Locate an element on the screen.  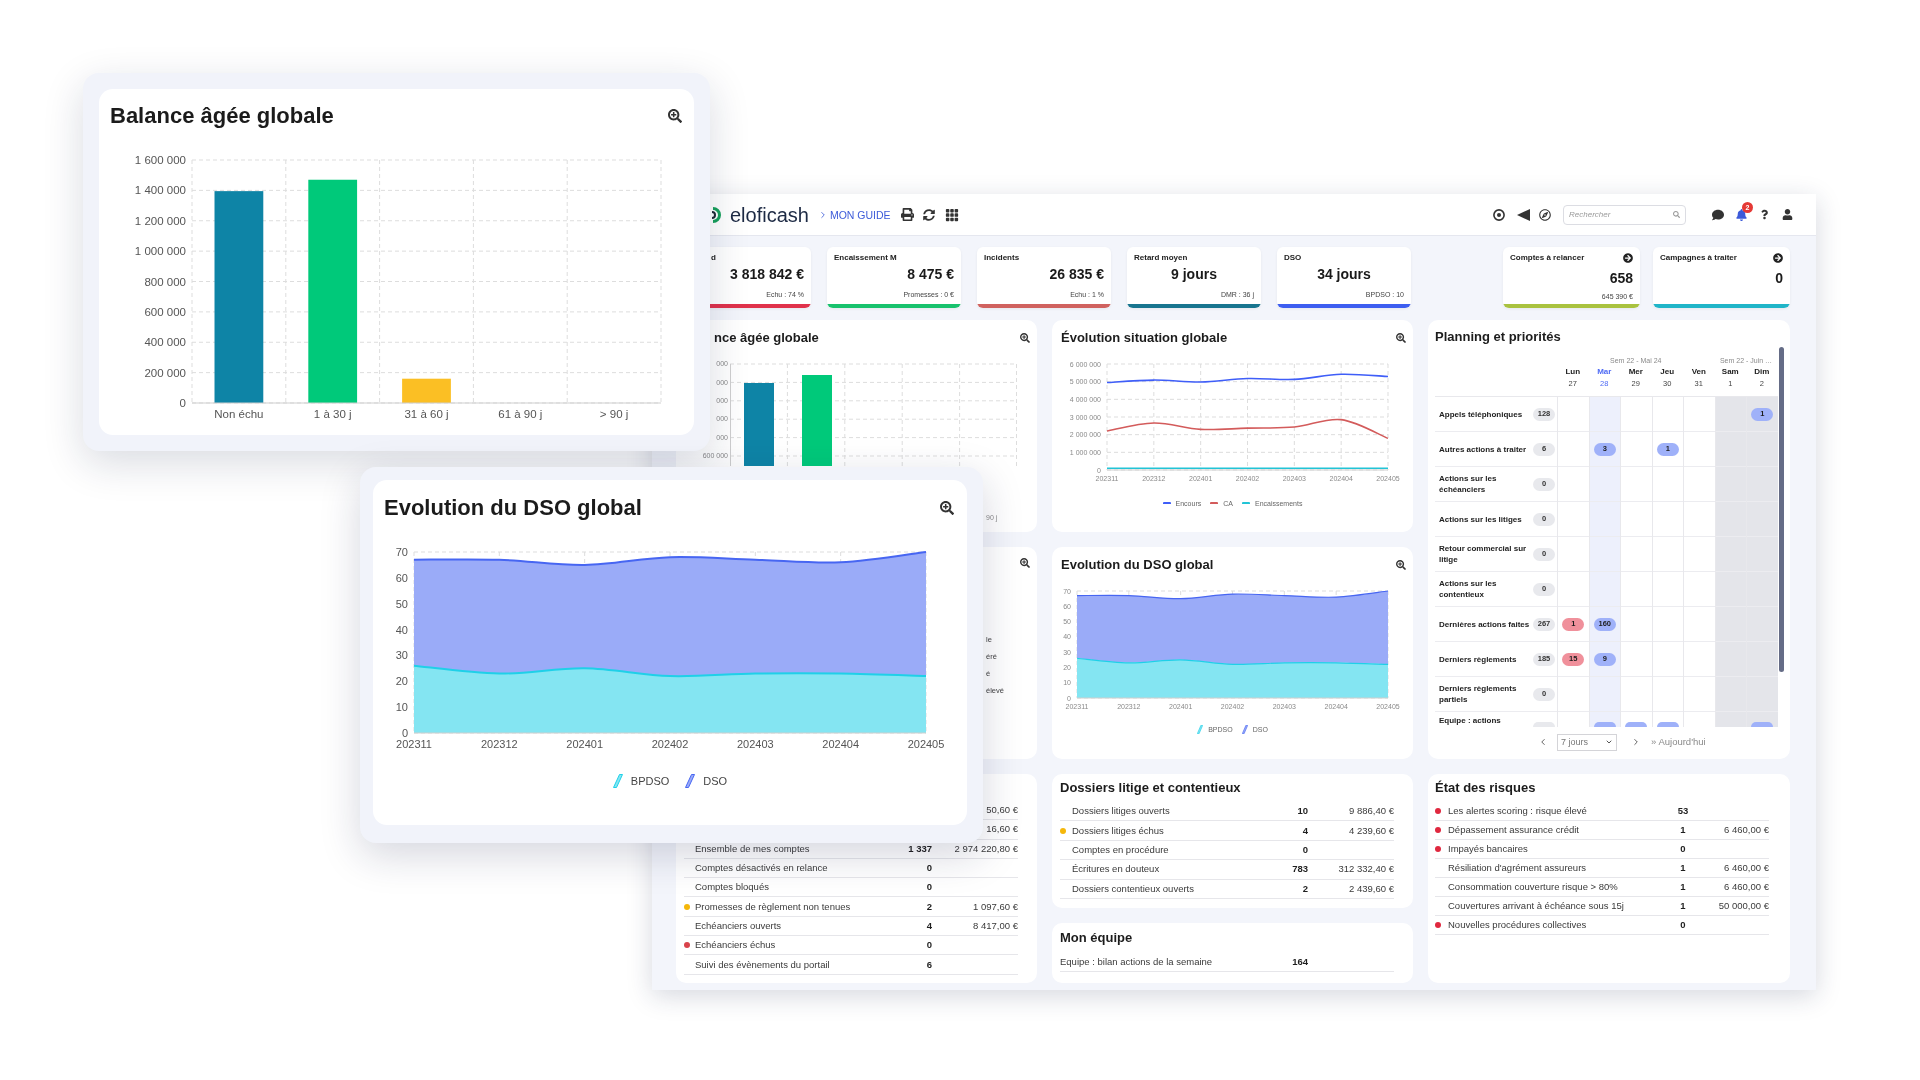
chat-icon is located at coordinates (1718, 214).